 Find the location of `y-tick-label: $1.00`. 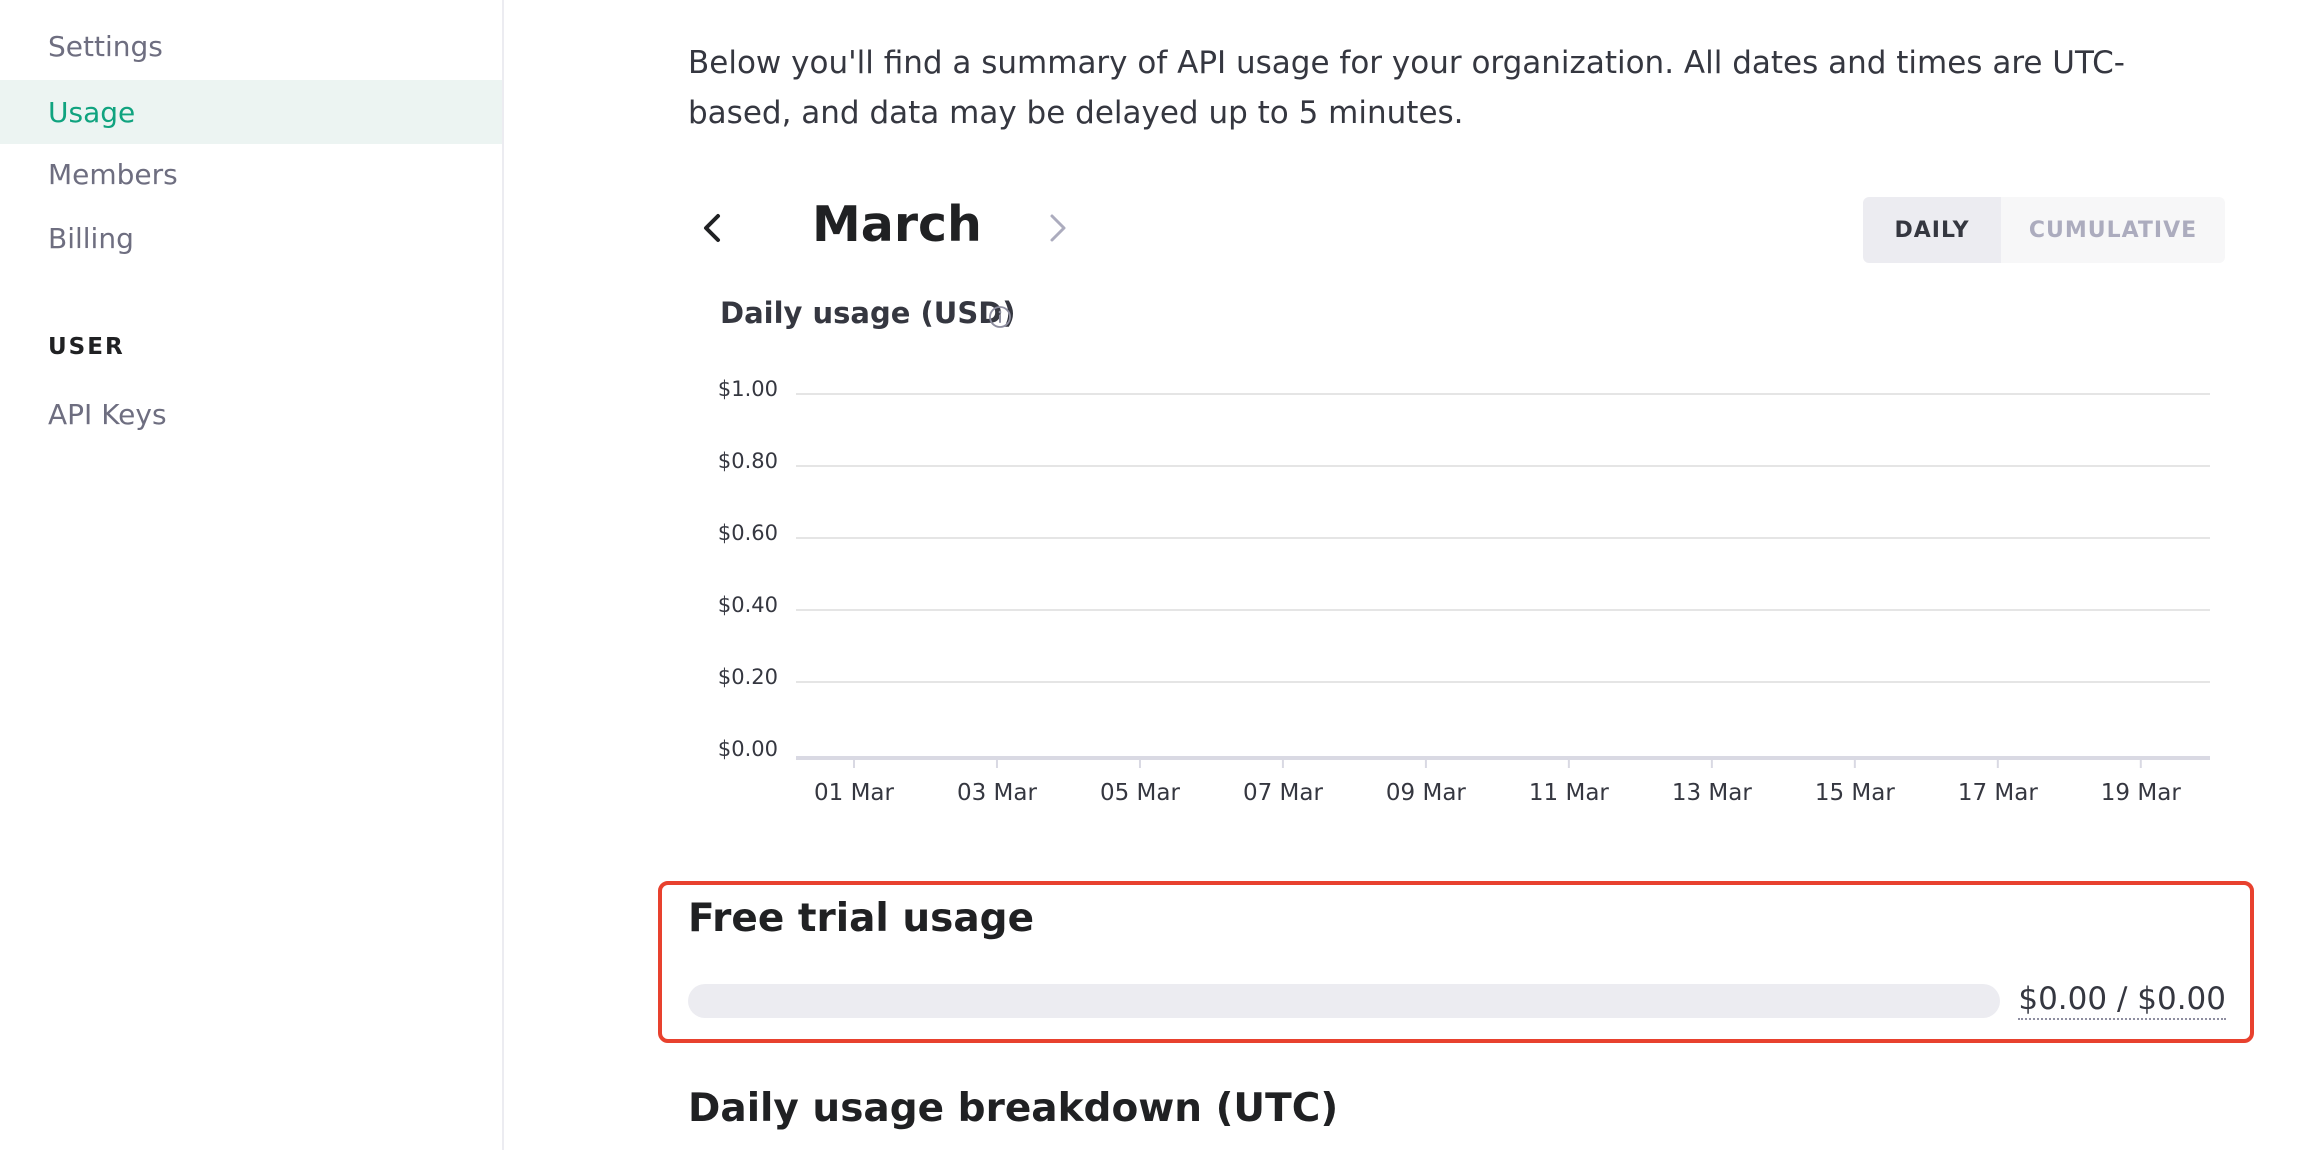

y-tick-label: $1.00 is located at coordinates (748, 389).